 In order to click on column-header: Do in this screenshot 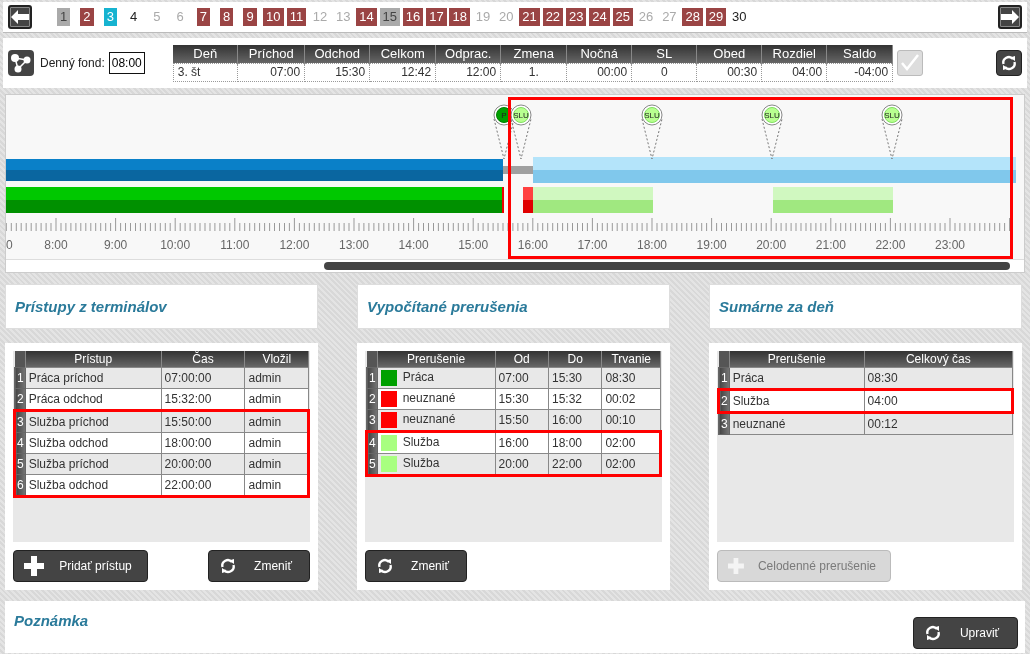, I will do `click(575, 359)`.